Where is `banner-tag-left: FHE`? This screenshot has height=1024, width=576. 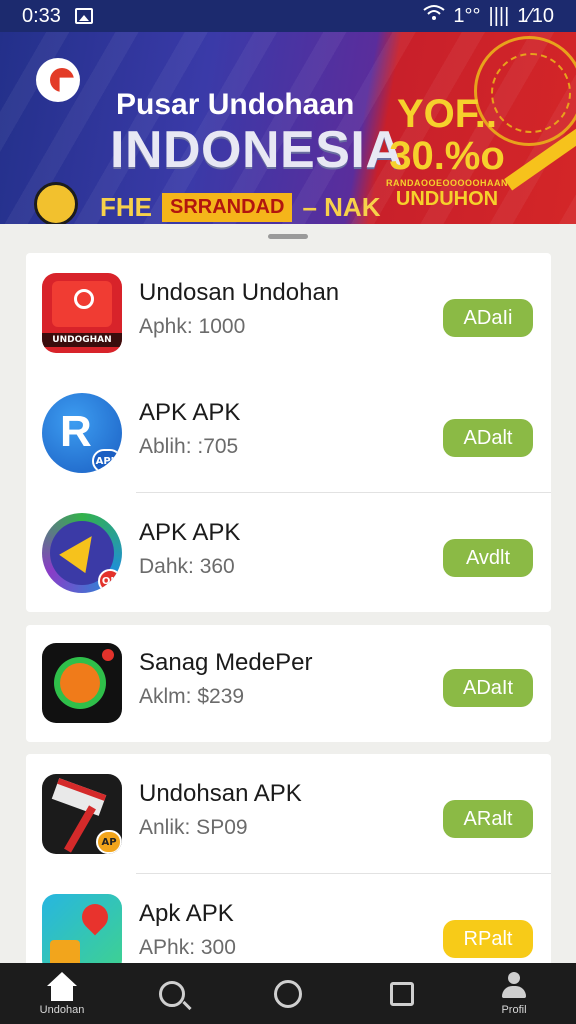 banner-tag-left: FHE is located at coordinates (126, 207).